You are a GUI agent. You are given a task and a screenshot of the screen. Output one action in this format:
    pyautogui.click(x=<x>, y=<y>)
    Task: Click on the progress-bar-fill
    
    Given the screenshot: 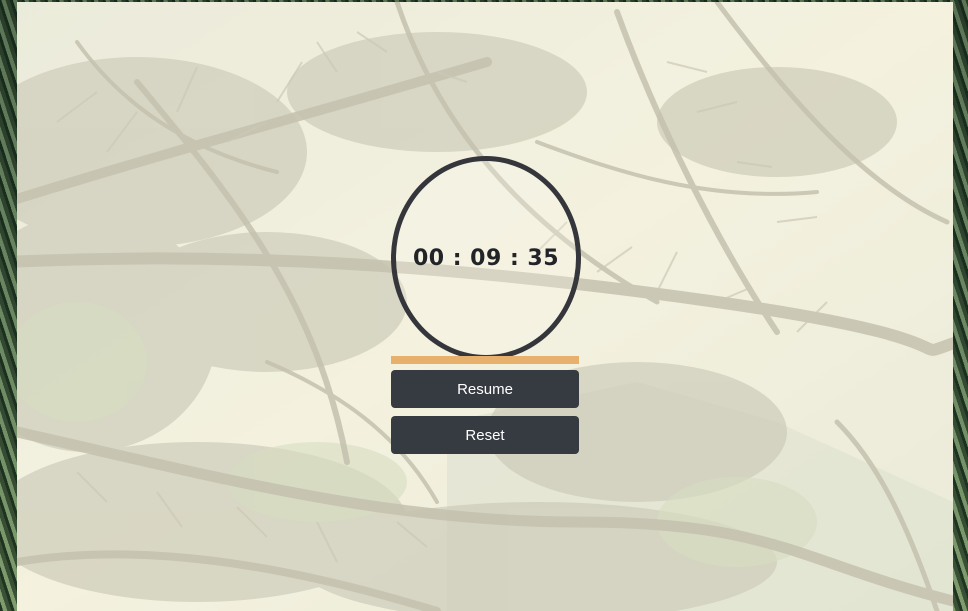 What is the action you would take?
    pyautogui.click(x=485, y=360)
    